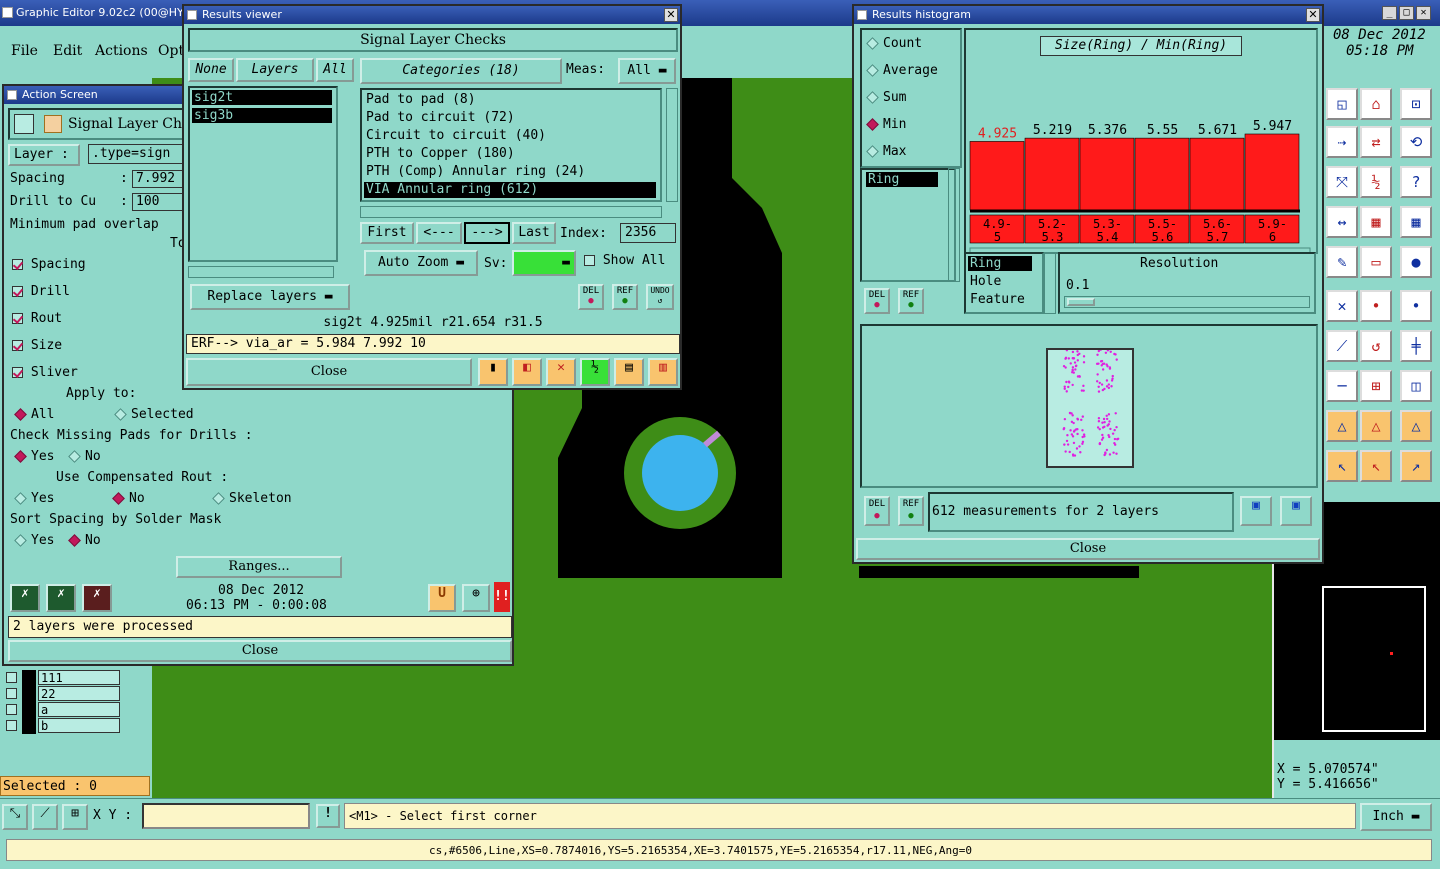 The image size is (1440, 869). I want to click on spacing-input: 7.992, so click(160, 179).